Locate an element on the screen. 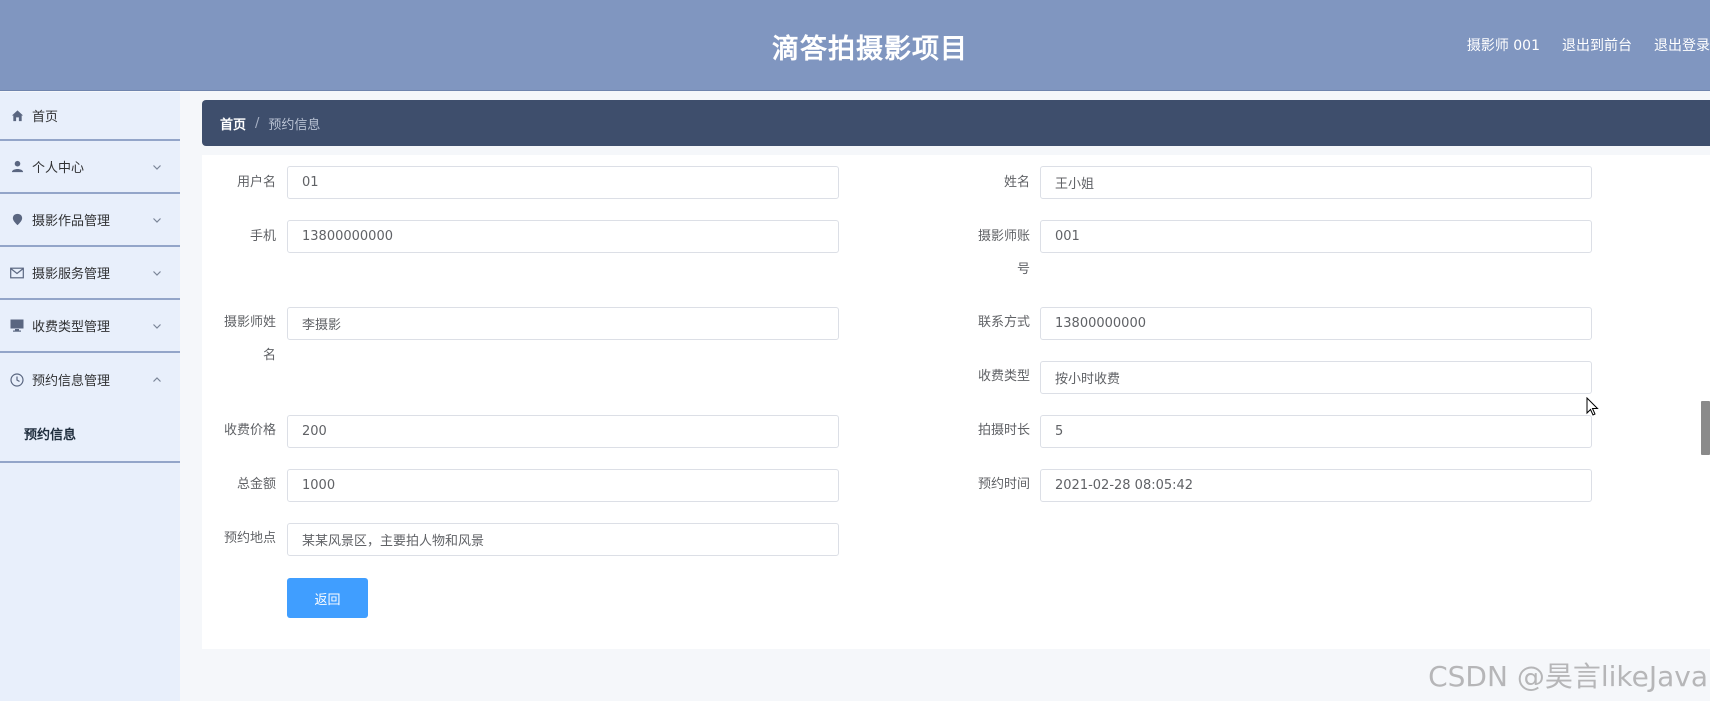 The height and width of the screenshot is (701, 1710). phone-label: 手机 is located at coordinates (262, 236).